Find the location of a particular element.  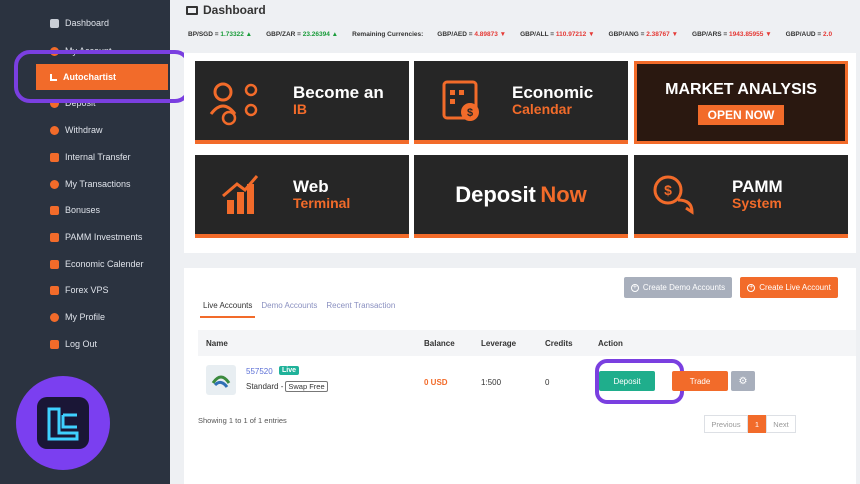

sidebar-item-dashboard: Dashboard is located at coordinates (102, 23).